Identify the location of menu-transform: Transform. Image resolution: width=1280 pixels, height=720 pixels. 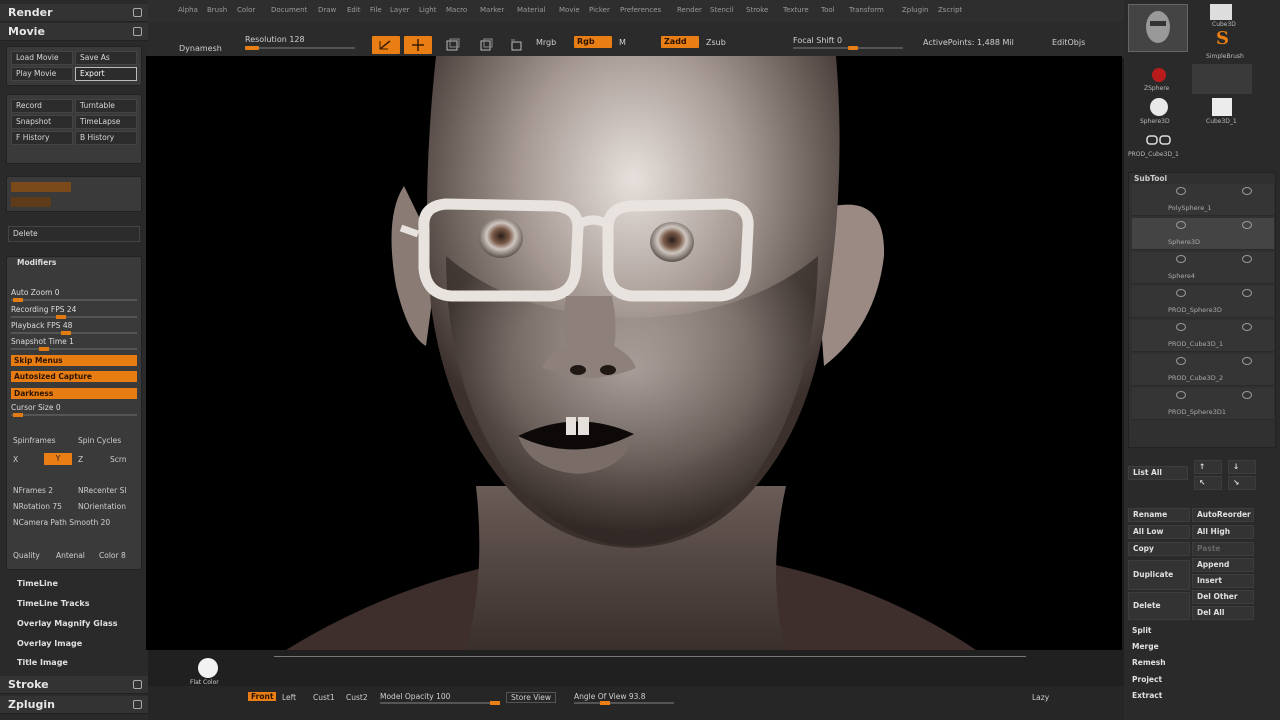
(866, 10).